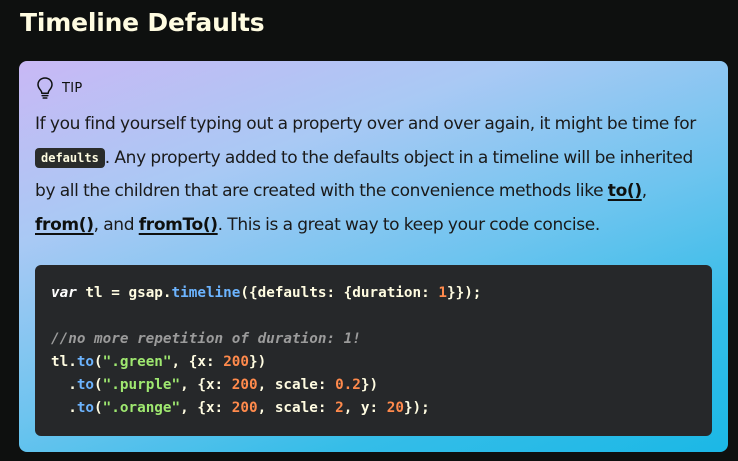 Image resolution: width=738 pixels, height=461 pixels. I want to click on link-from: from(), so click(64, 225).